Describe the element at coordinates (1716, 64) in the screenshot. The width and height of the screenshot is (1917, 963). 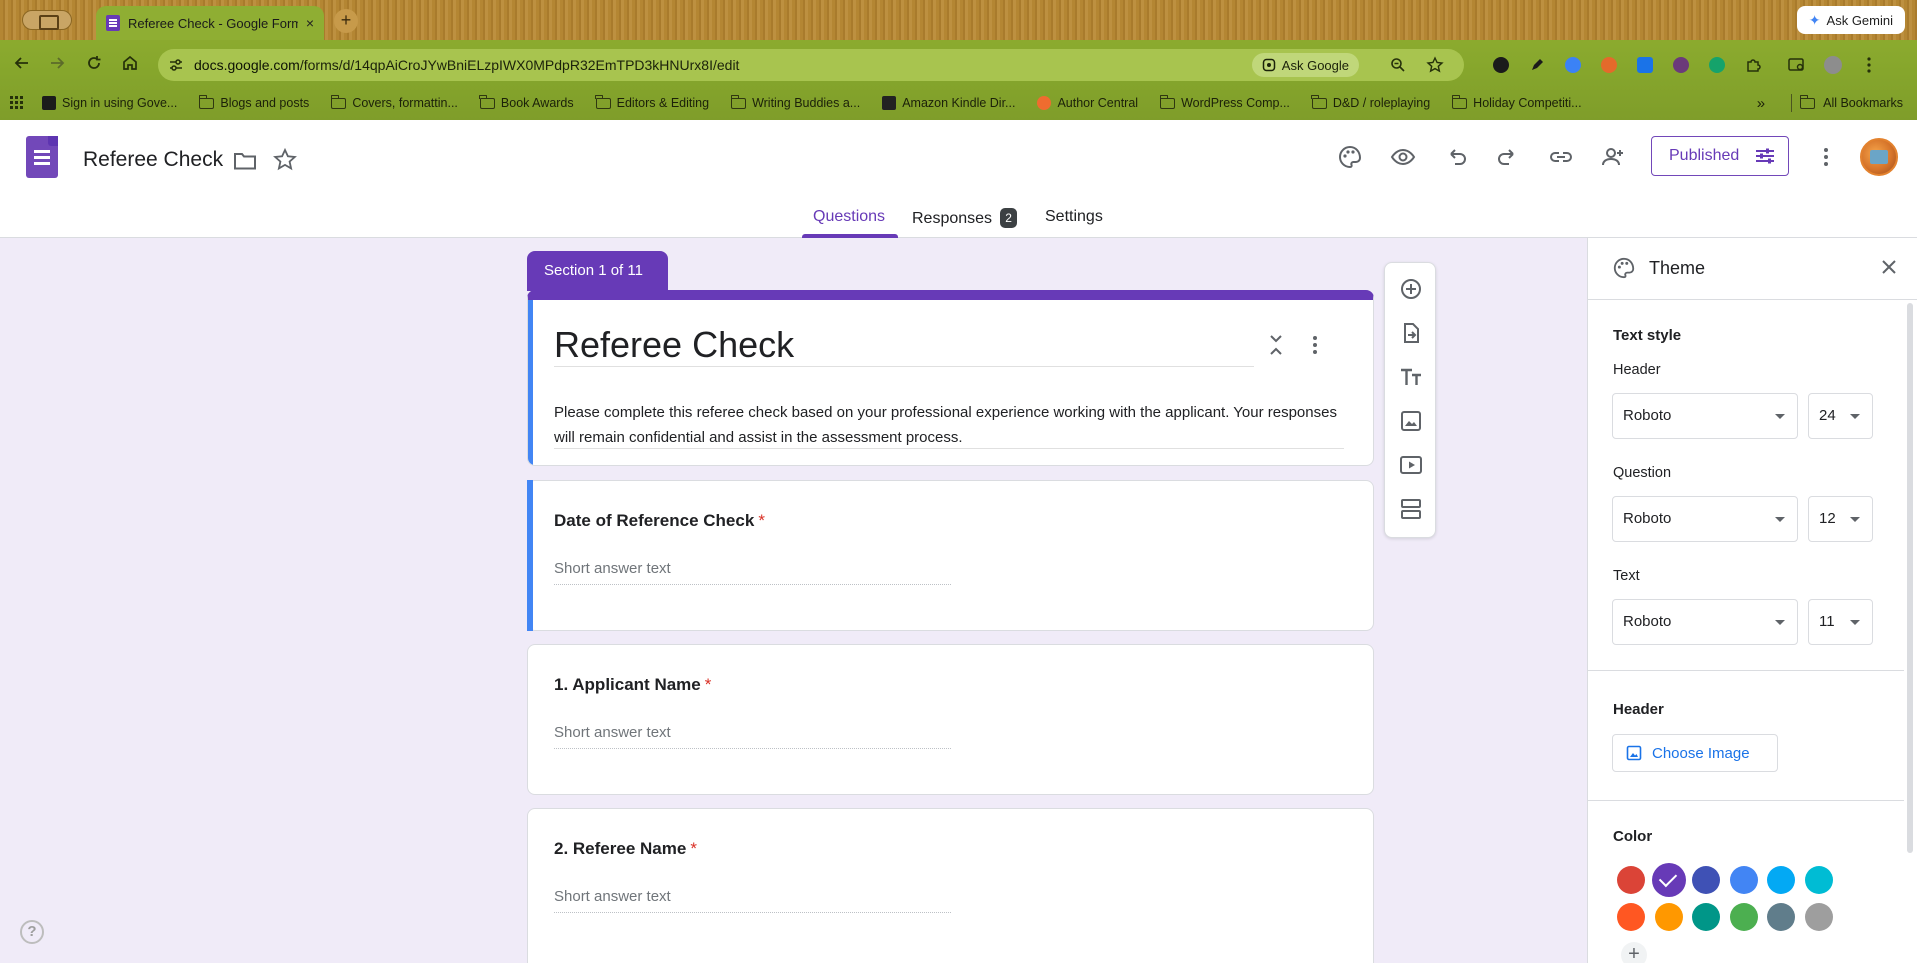
I see `grammarly-icon` at that location.